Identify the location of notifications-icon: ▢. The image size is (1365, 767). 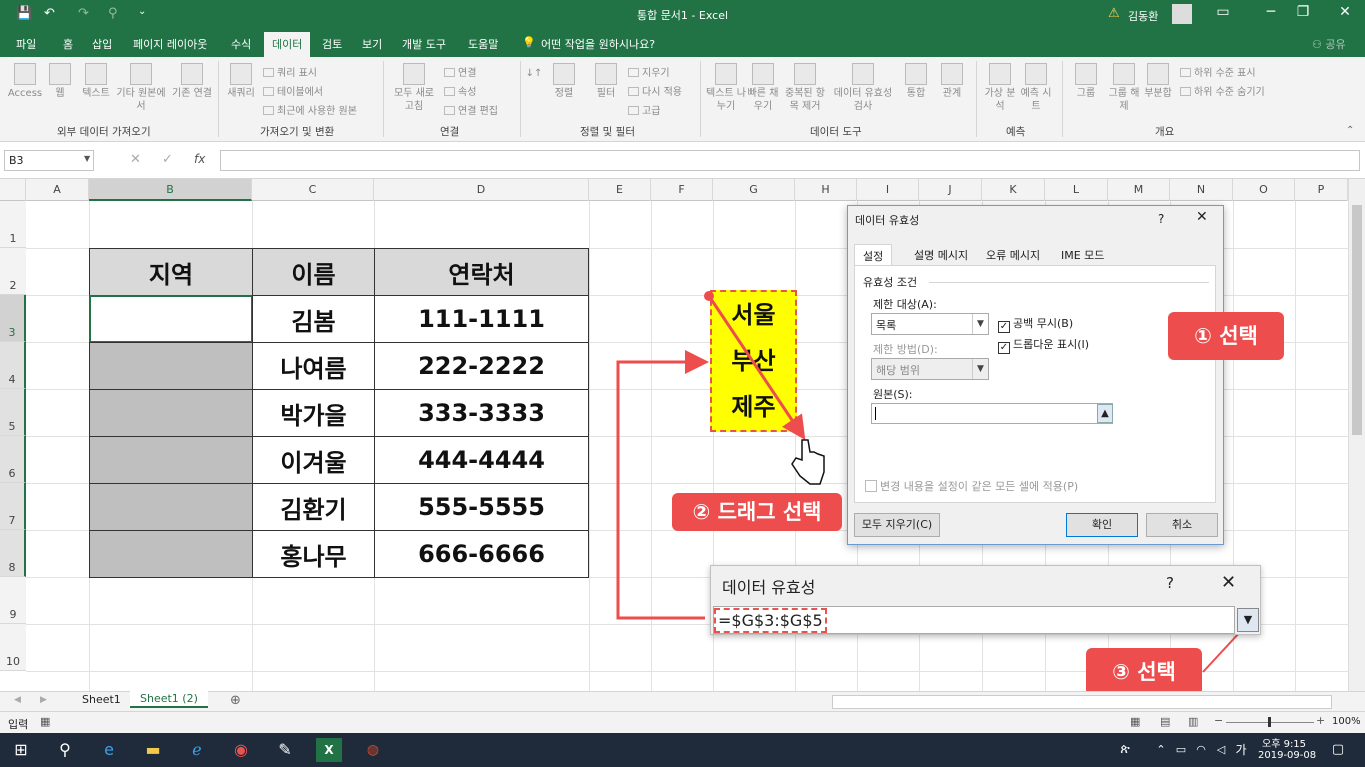
(1338, 750).